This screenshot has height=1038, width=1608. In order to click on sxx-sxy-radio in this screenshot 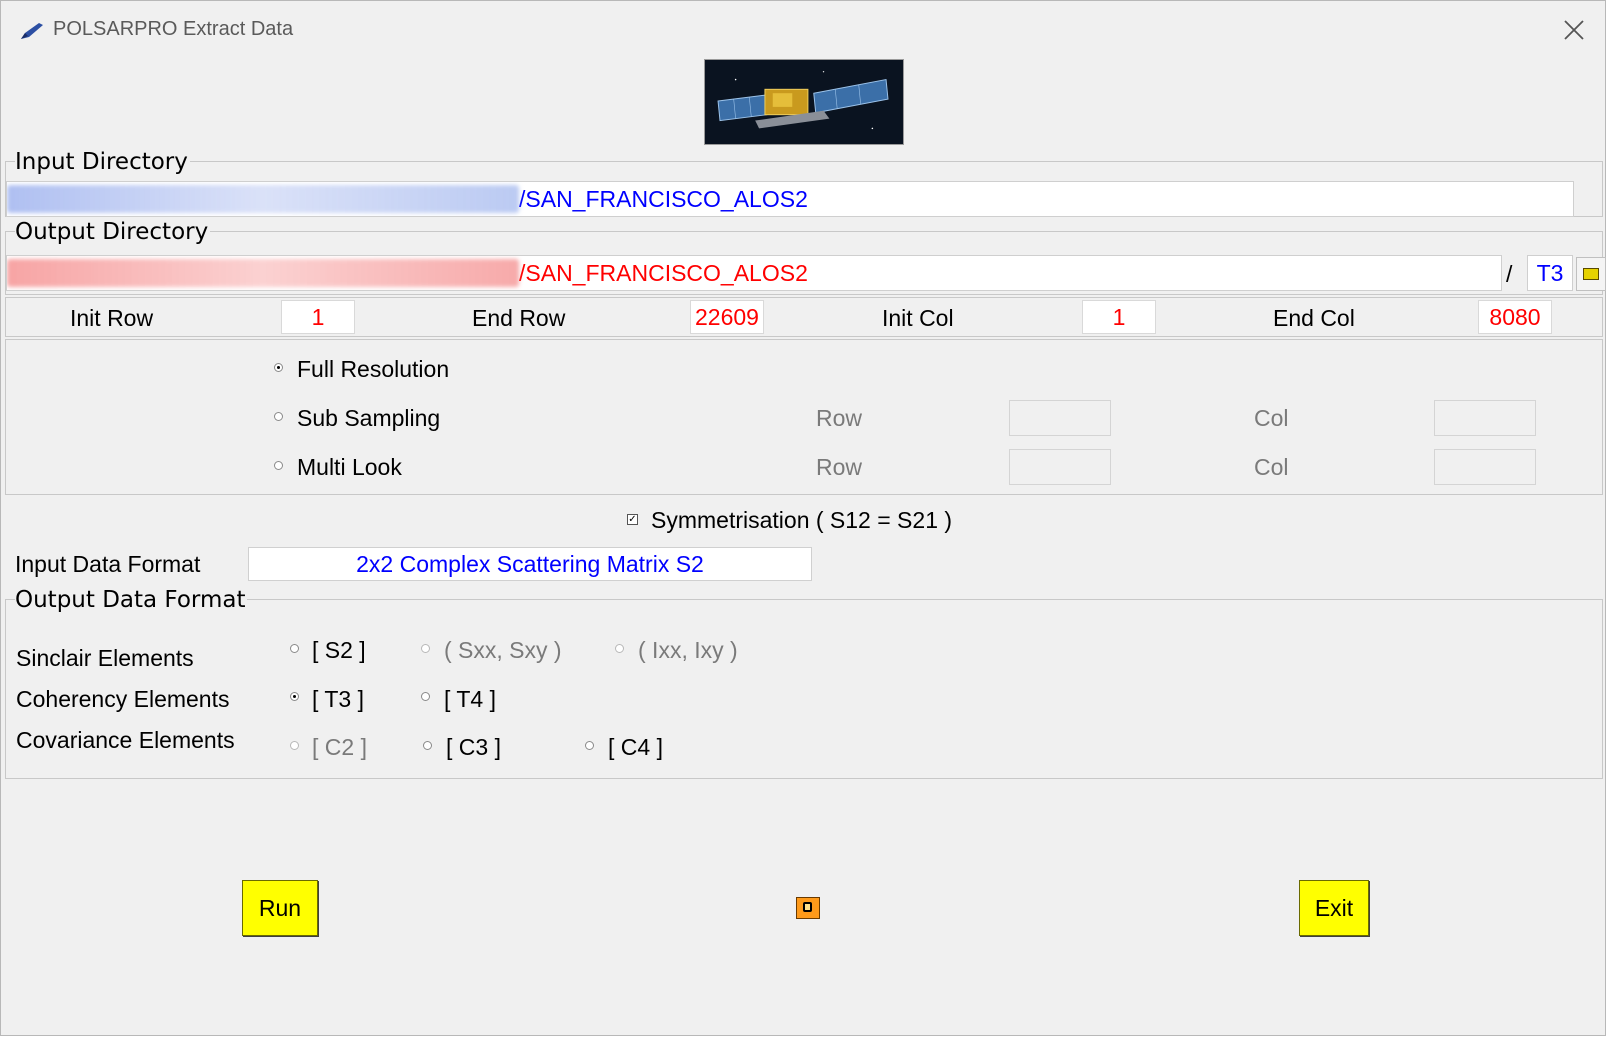, I will do `click(425, 648)`.